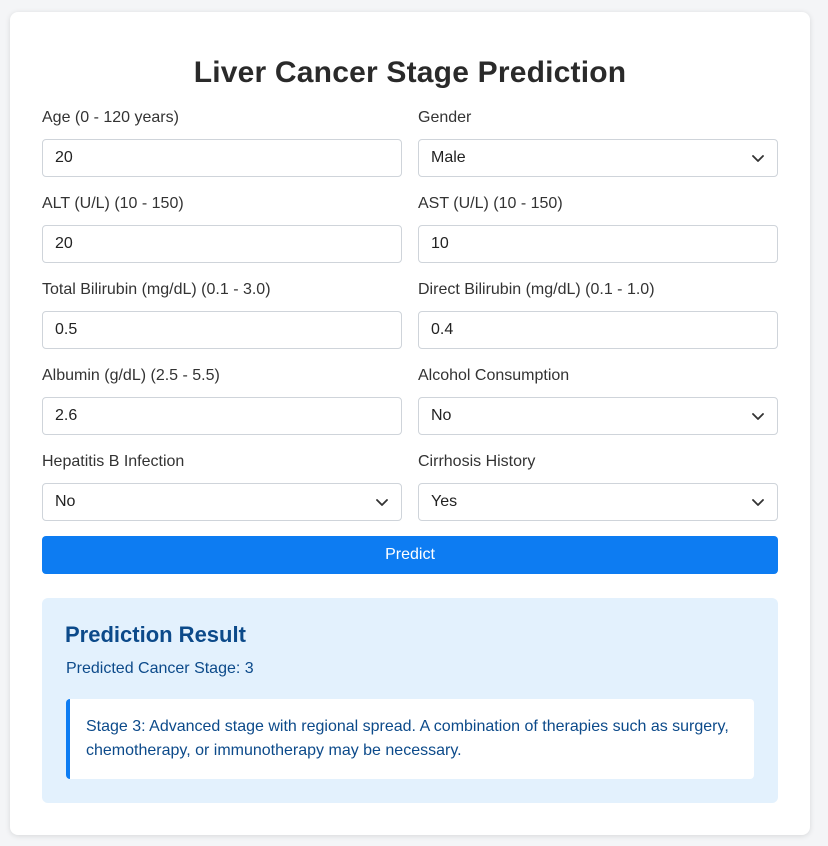  I want to click on alt-label: ALT (U/L) (10 - 150), so click(113, 203).